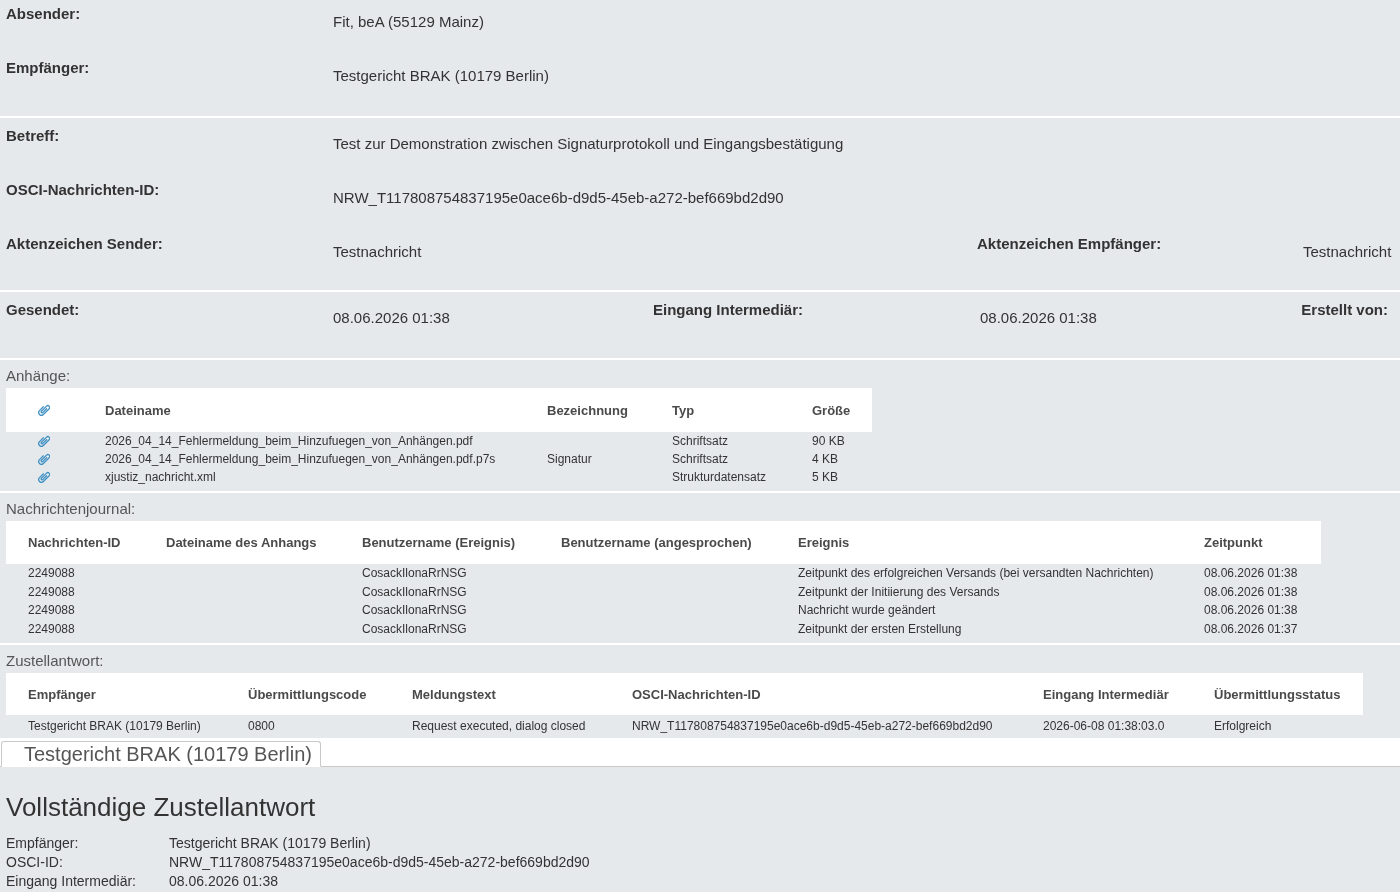 Image resolution: width=1400 pixels, height=892 pixels. I want to click on column-header: Typ, so click(683, 410).